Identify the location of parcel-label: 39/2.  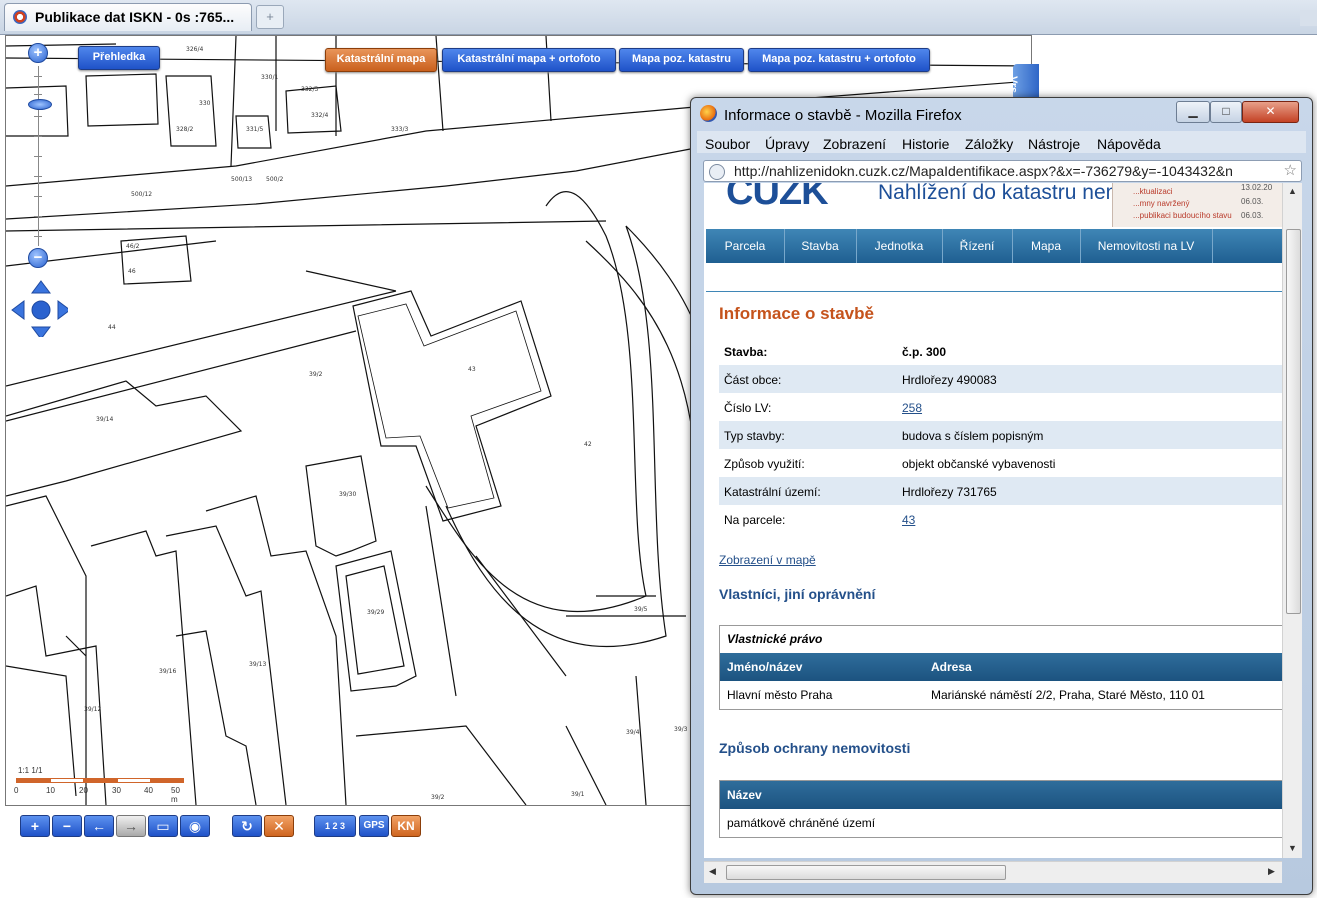
(316, 374).